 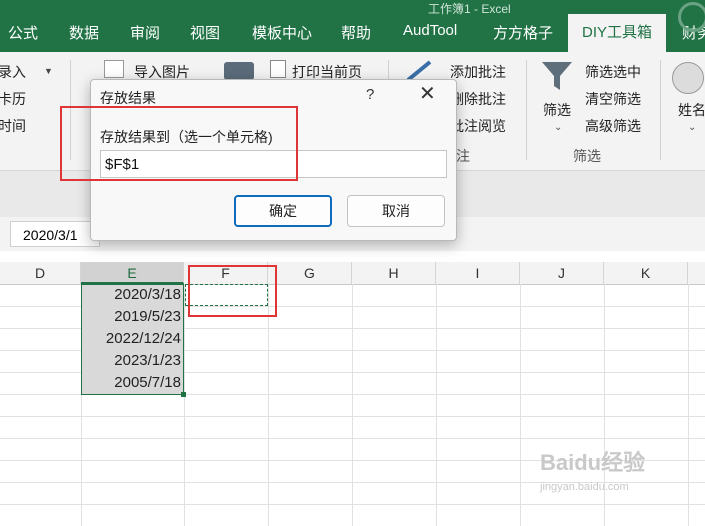 I want to click on tab-template-center: 模板中心, so click(x=282, y=32).